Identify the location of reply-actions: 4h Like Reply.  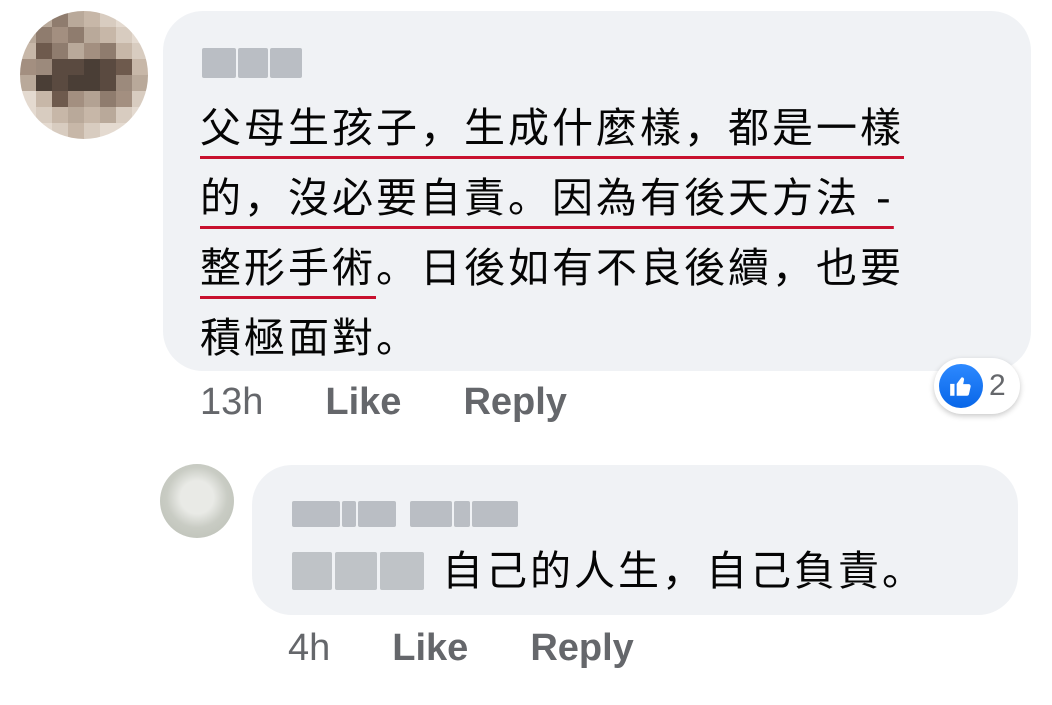
(461, 648).